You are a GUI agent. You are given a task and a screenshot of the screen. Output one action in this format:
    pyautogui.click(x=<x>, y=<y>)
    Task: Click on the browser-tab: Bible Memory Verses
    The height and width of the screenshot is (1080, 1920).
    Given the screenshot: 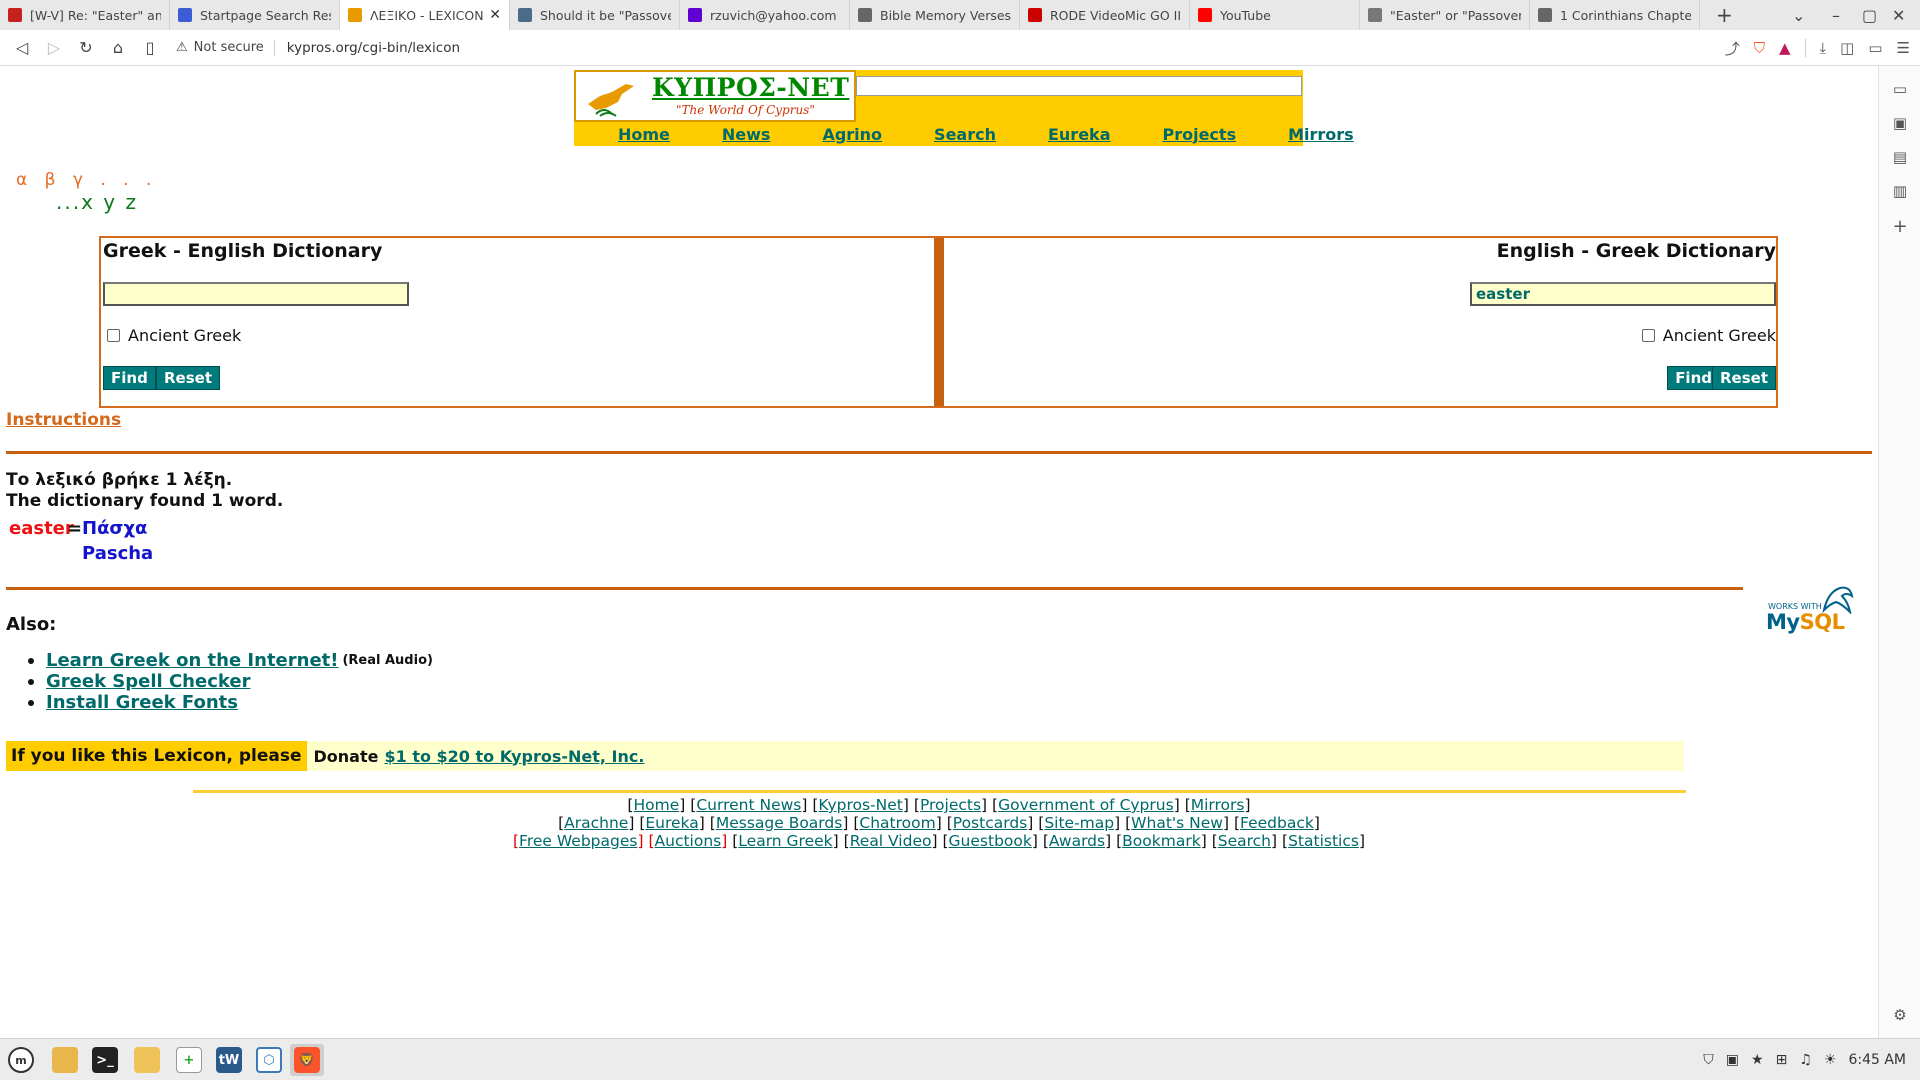 What is the action you would take?
    pyautogui.click(x=935, y=15)
    